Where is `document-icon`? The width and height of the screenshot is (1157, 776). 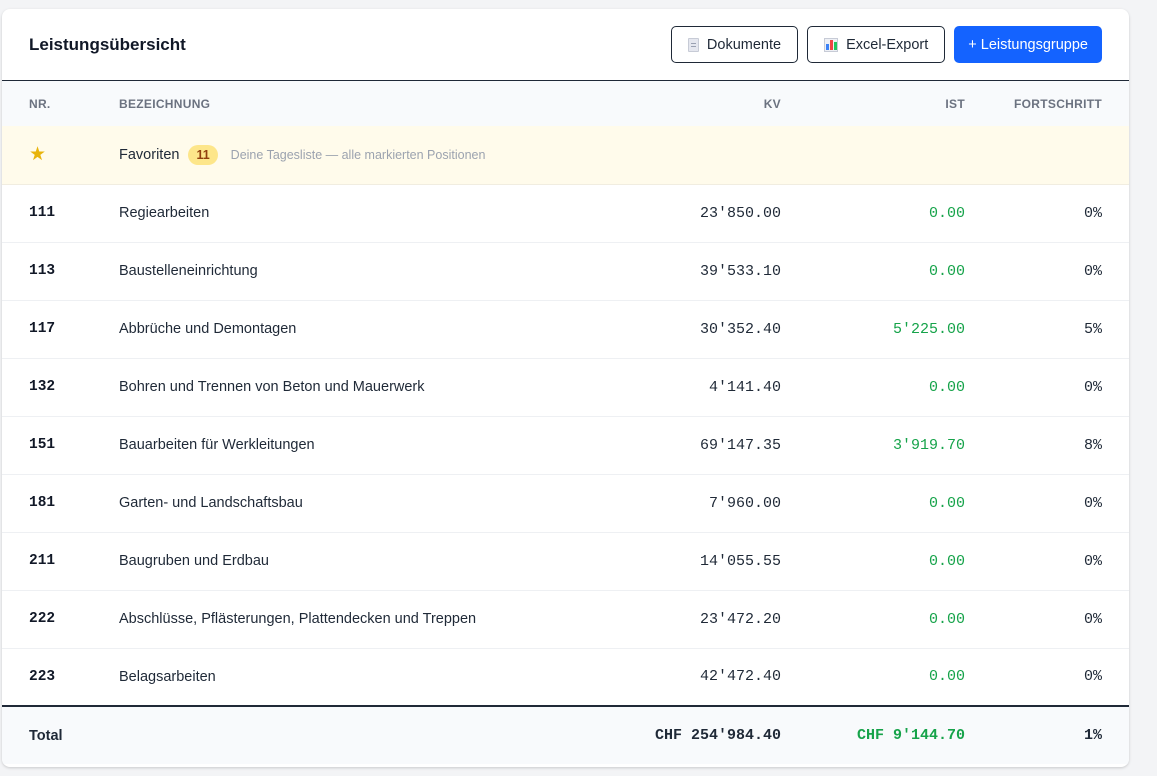 document-icon is located at coordinates (693, 44).